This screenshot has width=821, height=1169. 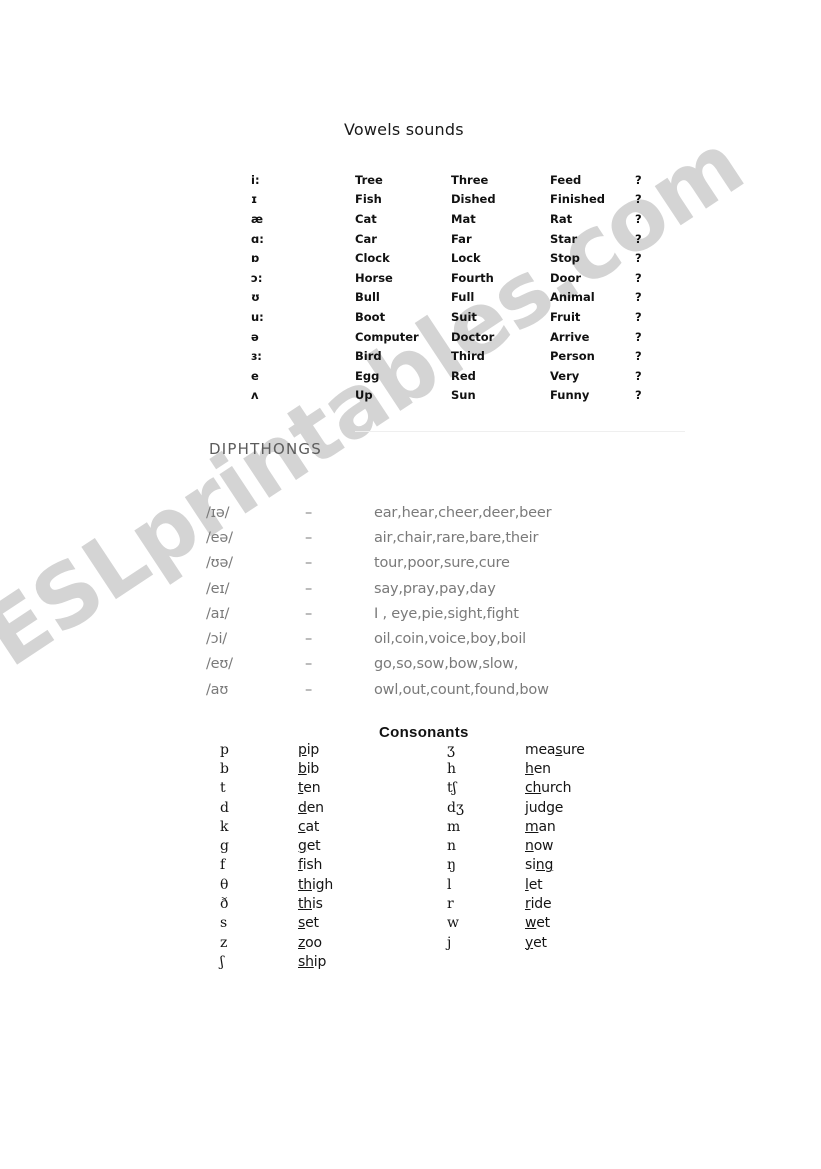 What do you see at coordinates (516, 865) in the screenshot?
I see `table-row: ŋ sing` at bounding box center [516, 865].